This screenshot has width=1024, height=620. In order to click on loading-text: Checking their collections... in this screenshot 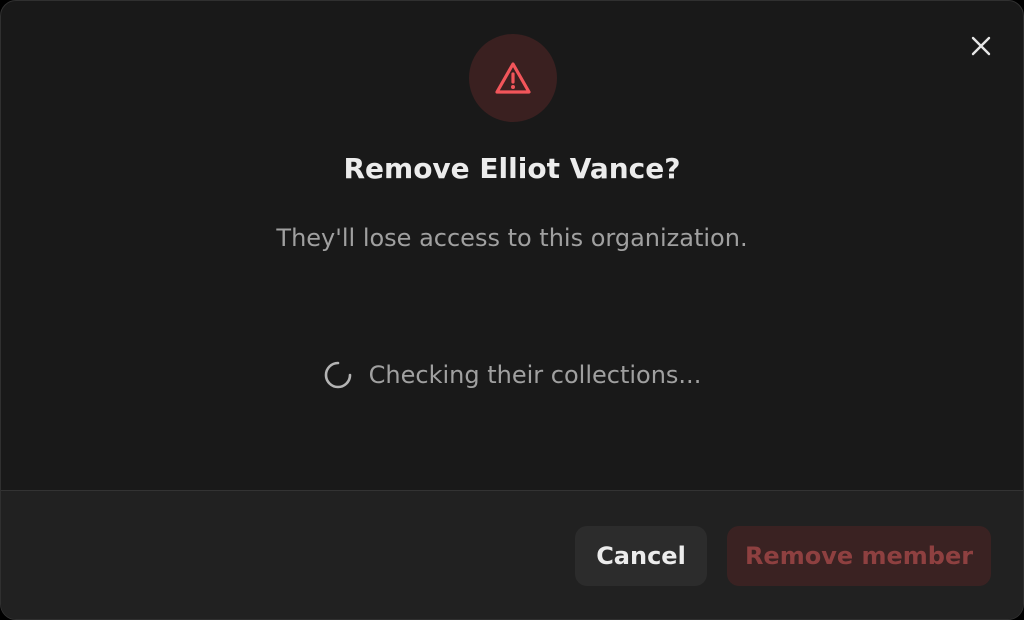, I will do `click(535, 375)`.